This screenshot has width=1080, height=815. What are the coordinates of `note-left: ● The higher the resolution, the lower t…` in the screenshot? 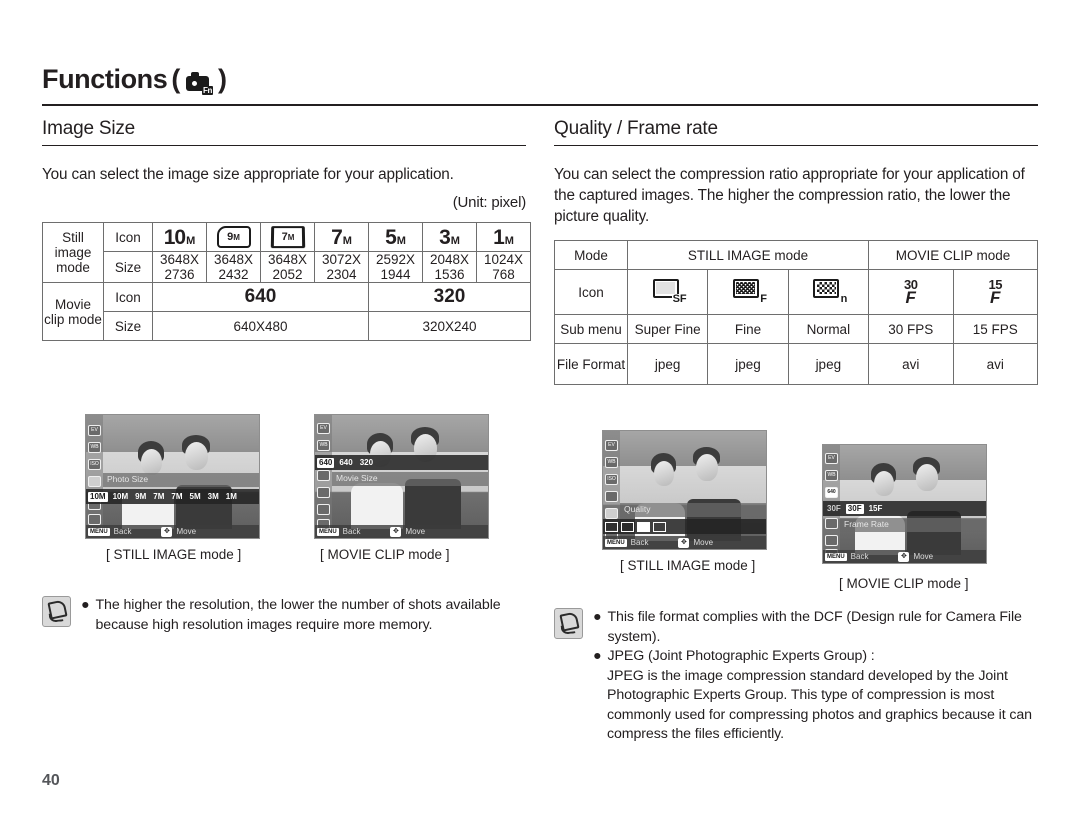 It's located at (284, 615).